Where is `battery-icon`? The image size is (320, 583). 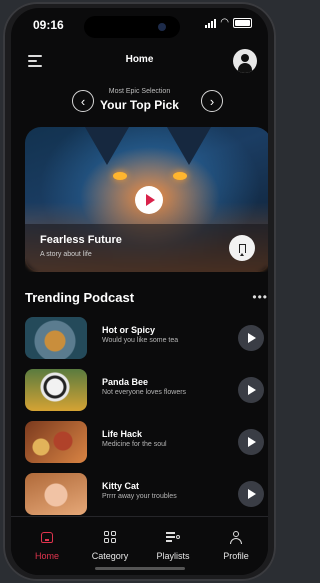 battery-icon is located at coordinates (242, 23).